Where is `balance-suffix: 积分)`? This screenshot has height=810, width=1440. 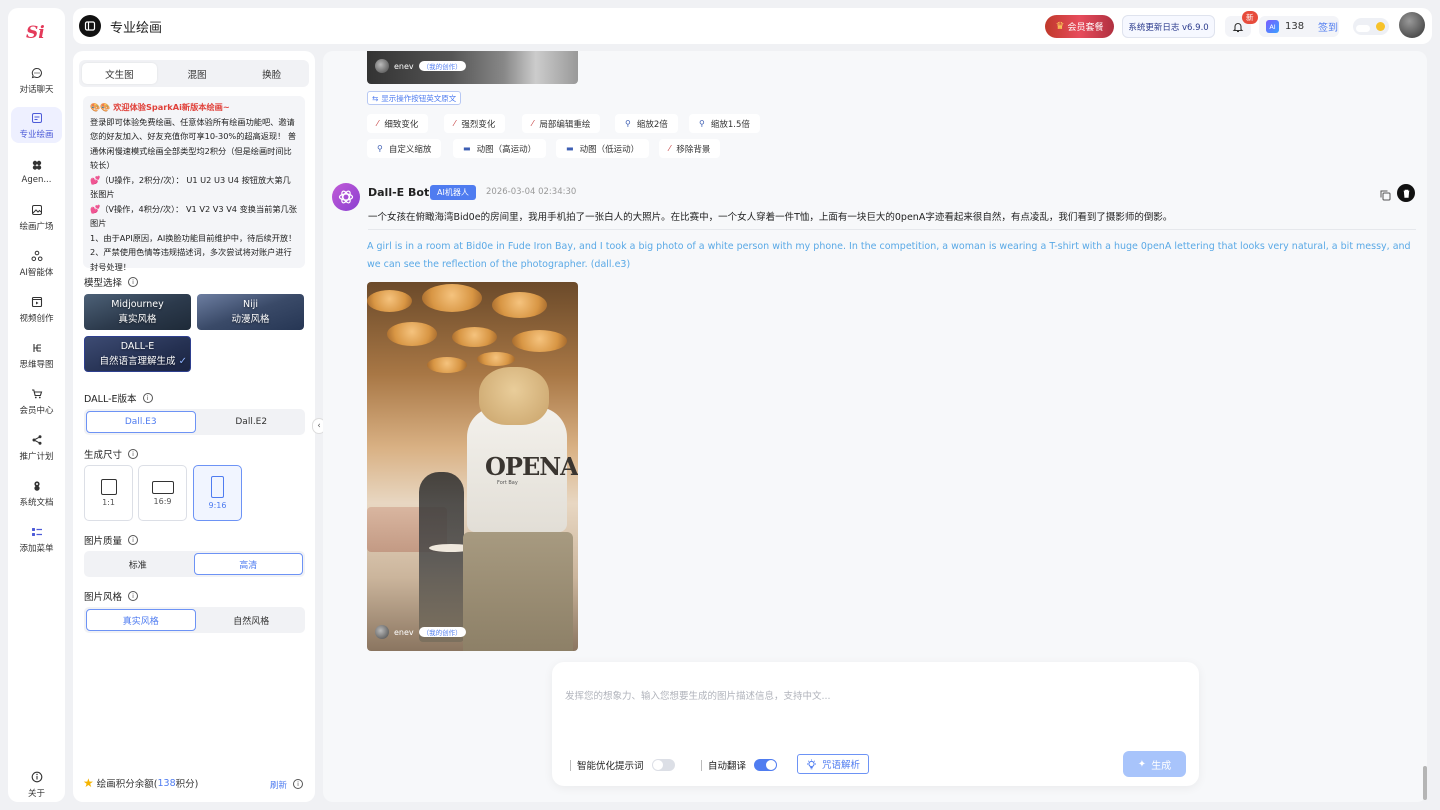
balance-suffix: 积分) is located at coordinates (187, 784).